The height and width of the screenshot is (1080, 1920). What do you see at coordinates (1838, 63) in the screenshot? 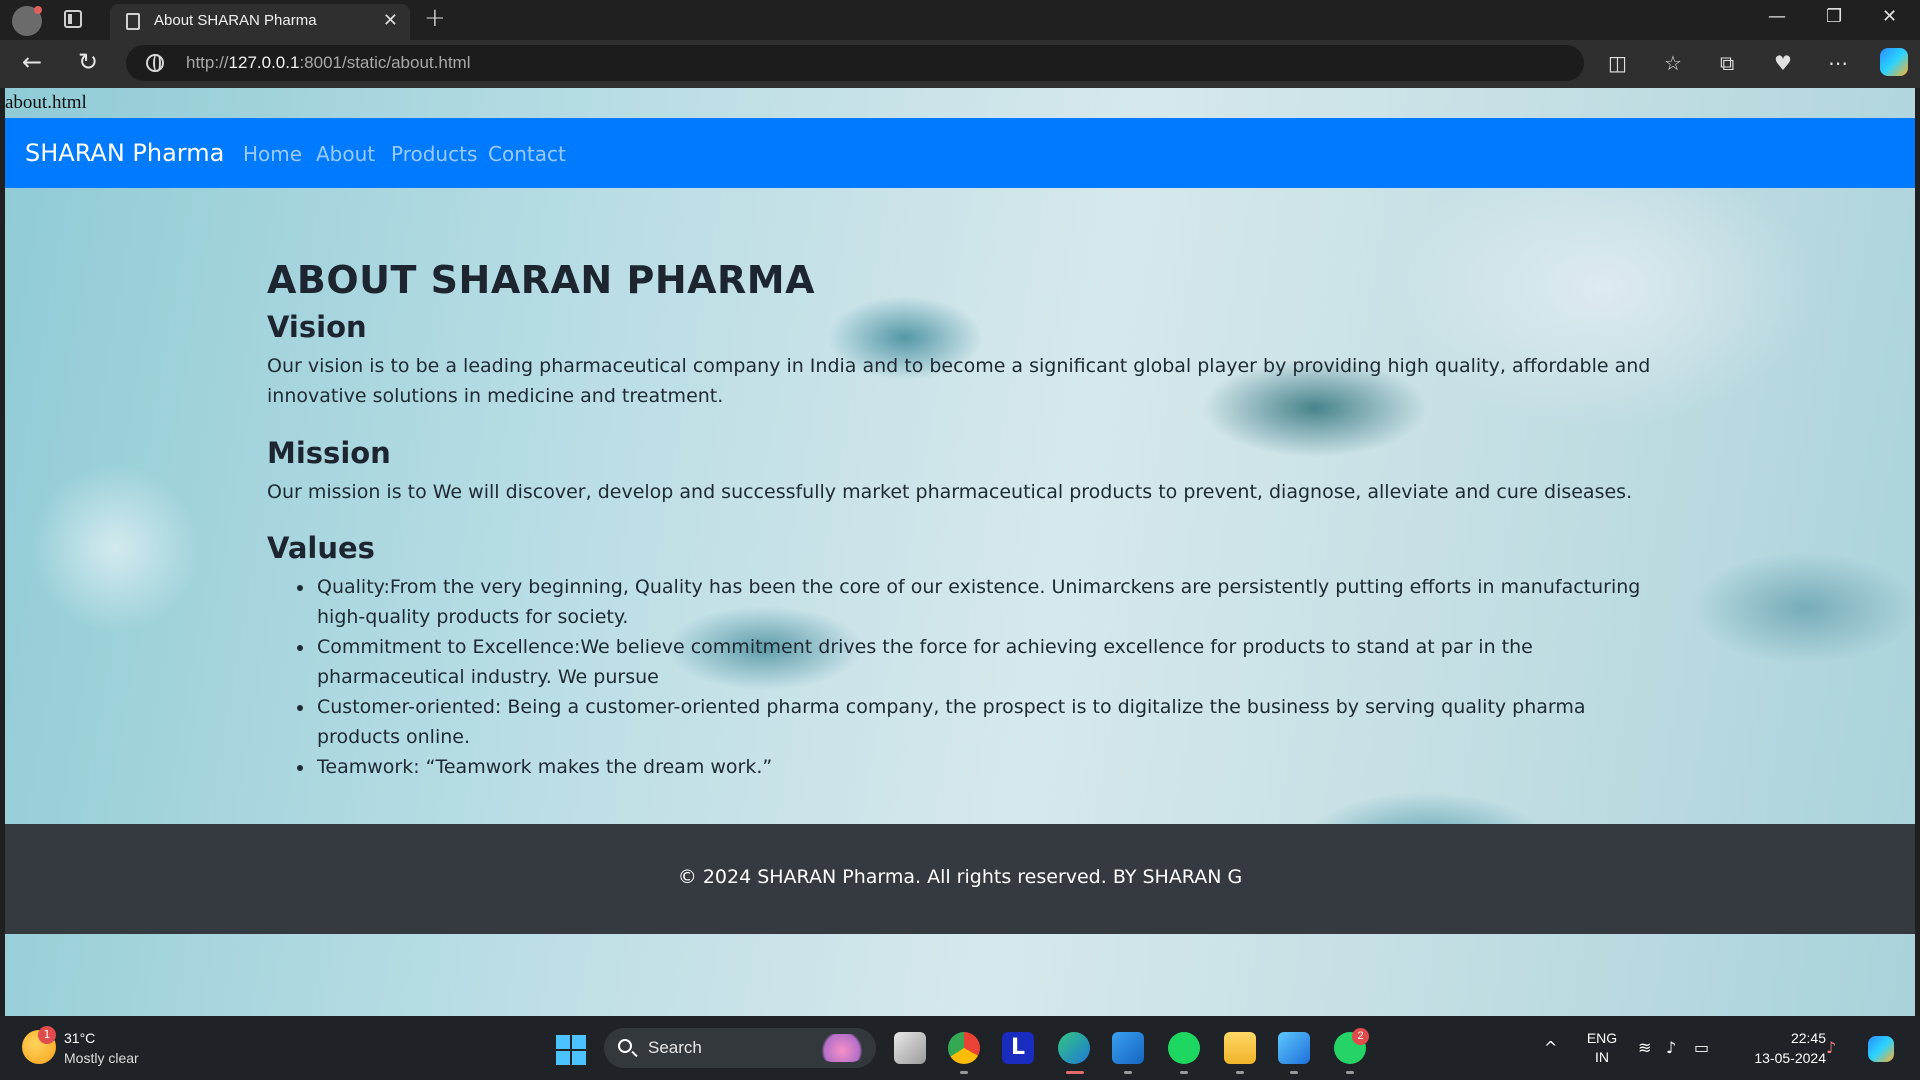
I see `more-options-icon: ⋯` at bounding box center [1838, 63].